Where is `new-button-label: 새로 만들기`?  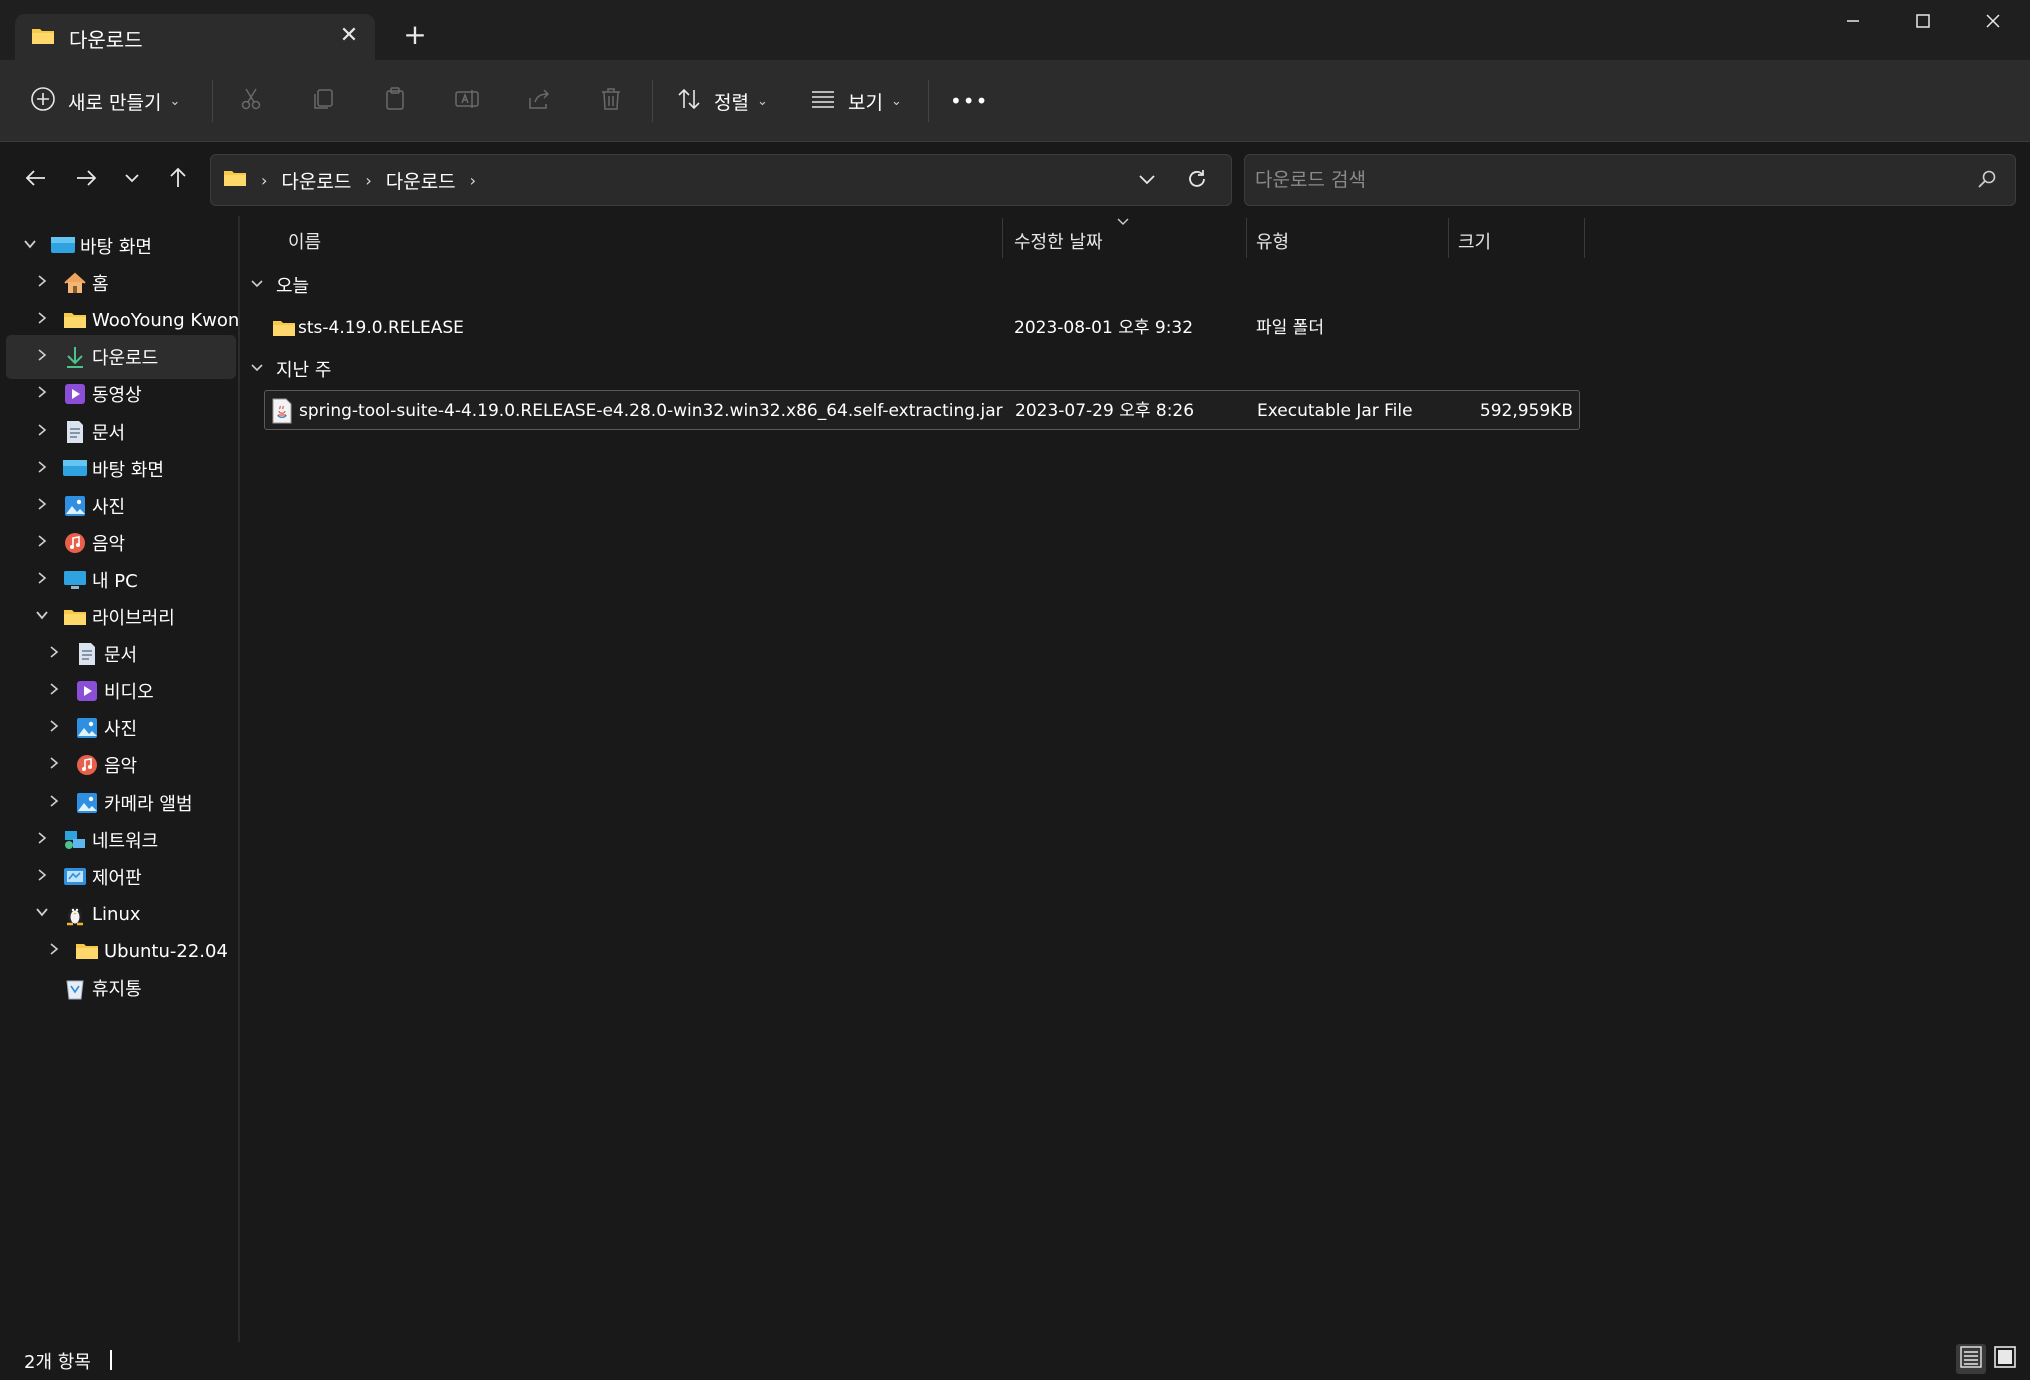
new-button-label: 새로 만들기 is located at coordinates (115, 102).